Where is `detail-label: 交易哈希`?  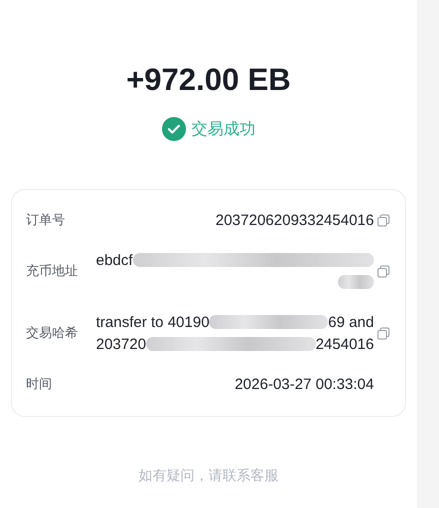
detail-label: 交易哈希 is located at coordinates (52, 333).